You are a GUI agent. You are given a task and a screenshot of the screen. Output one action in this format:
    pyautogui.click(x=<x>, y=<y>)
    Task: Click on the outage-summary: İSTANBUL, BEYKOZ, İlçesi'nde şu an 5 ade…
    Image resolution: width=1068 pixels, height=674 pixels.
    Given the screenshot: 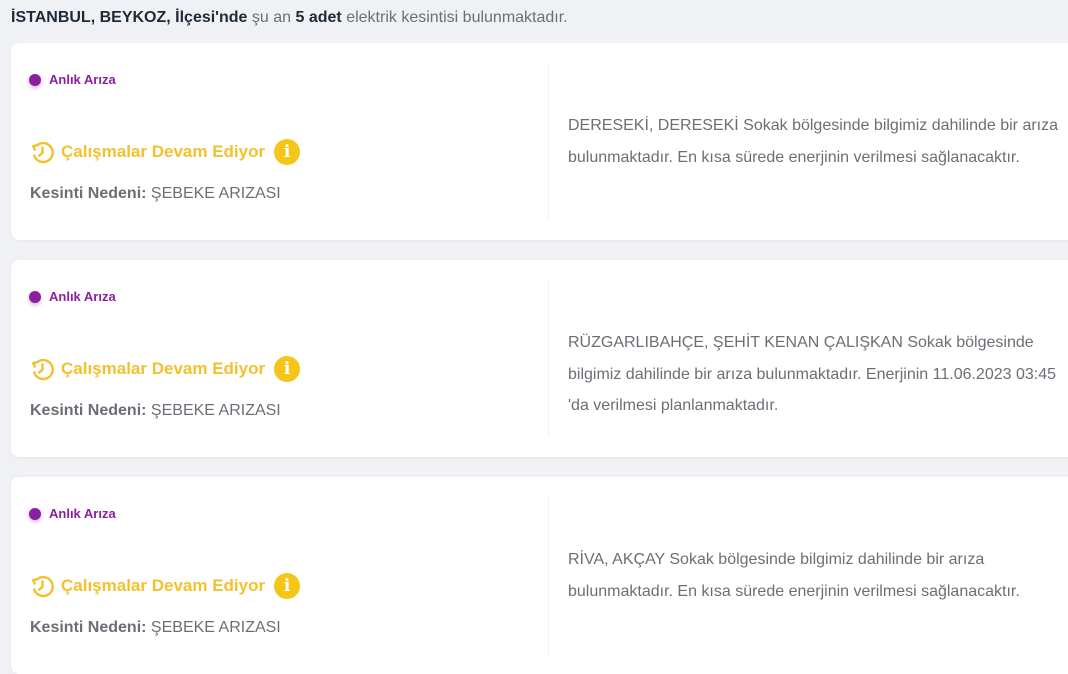 What is the action you would take?
    pyautogui.click(x=289, y=18)
    